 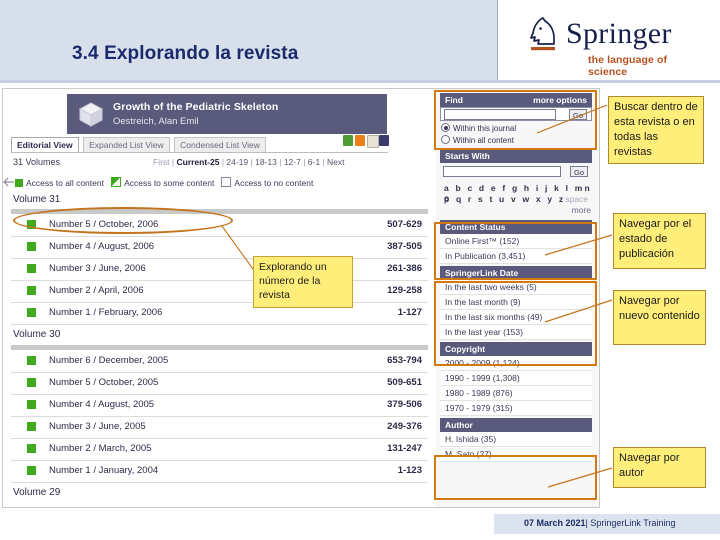 What do you see at coordinates (220, 144) in the screenshot?
I see `tab-condensed-list-view: Condensed List View` at bounding box center [220, 144].